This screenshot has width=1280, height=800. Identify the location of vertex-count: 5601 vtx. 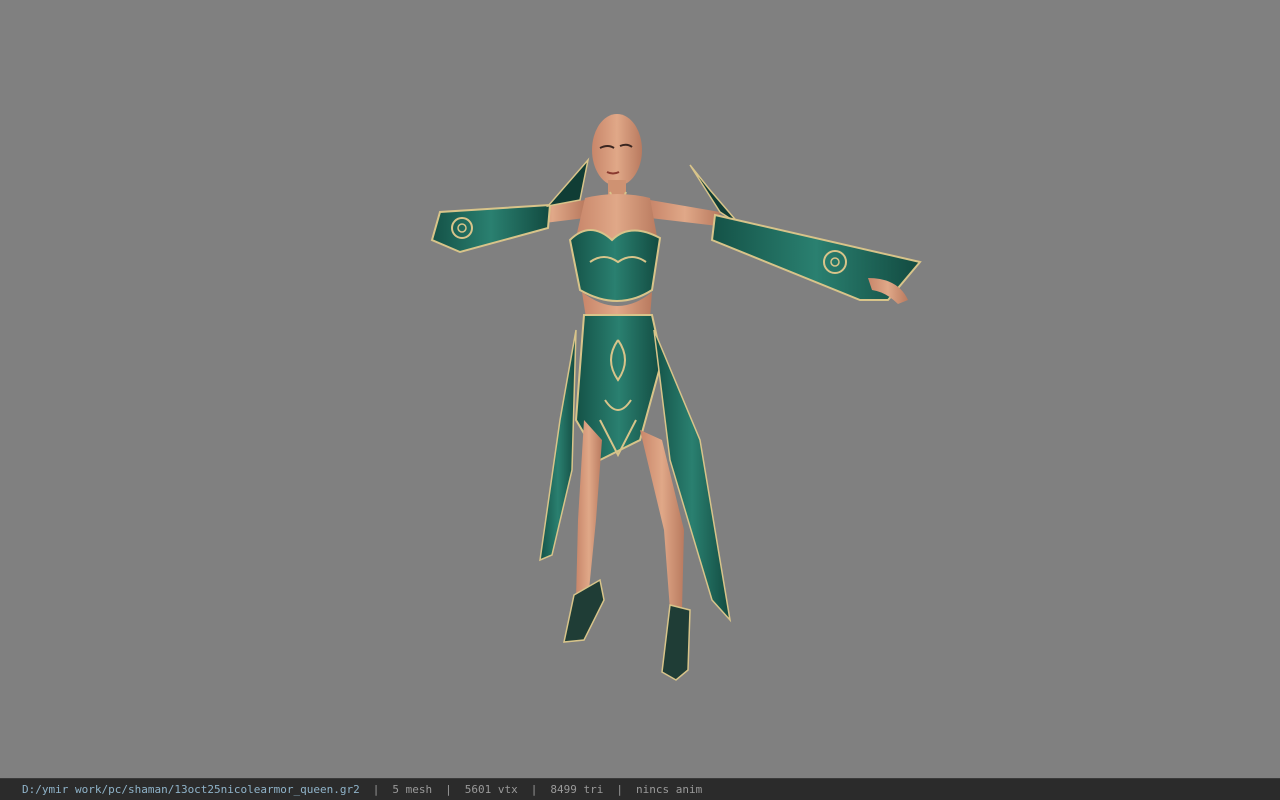
(491, 789).